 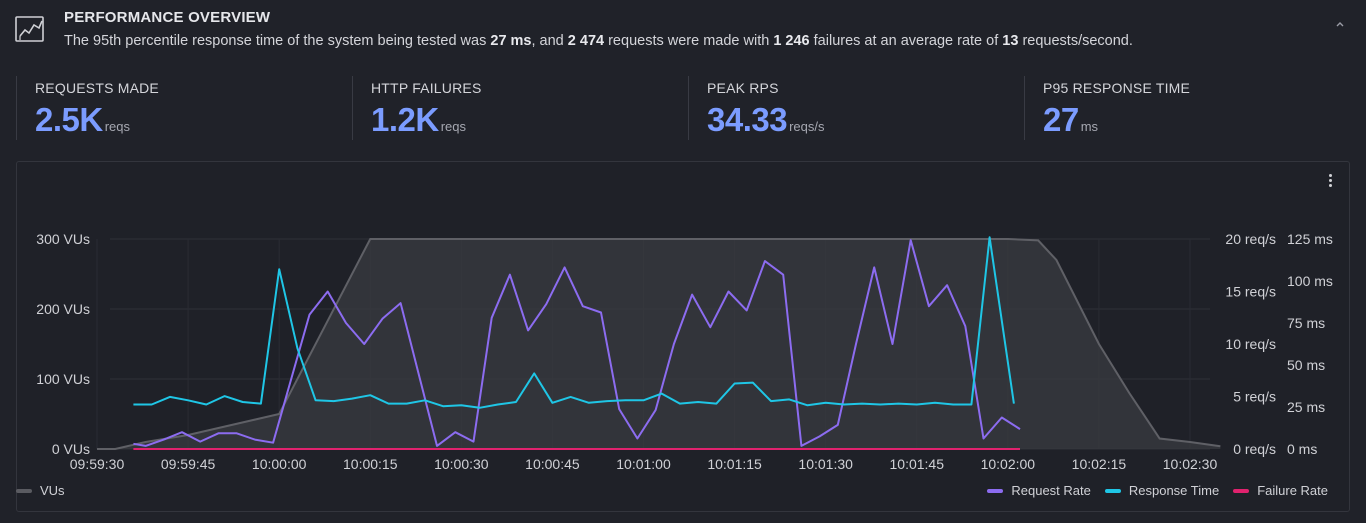 I want to click on x-tick-label: 10:00:15, so click(x=370, y=464).